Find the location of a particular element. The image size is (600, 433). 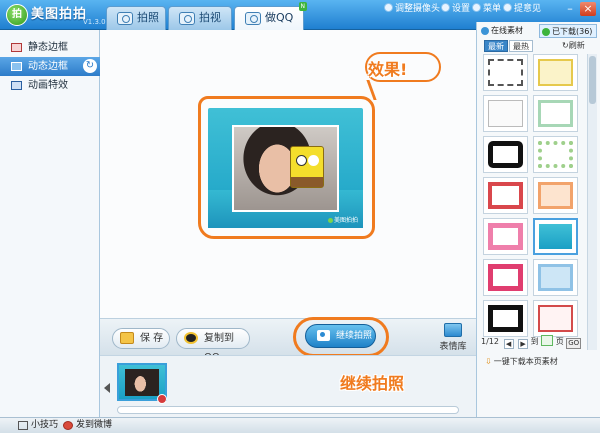

tips-link: 小技巧 is located at coordinates (38, 425).